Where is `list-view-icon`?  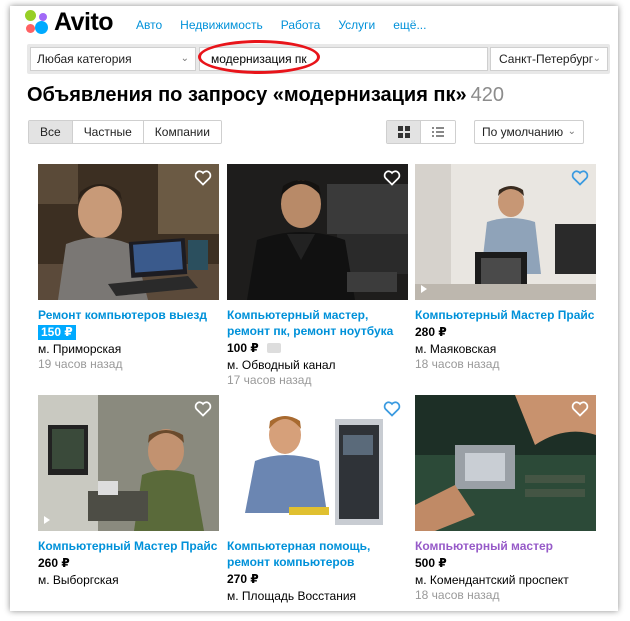 list-view-icon is located at coordinates (438, 132).